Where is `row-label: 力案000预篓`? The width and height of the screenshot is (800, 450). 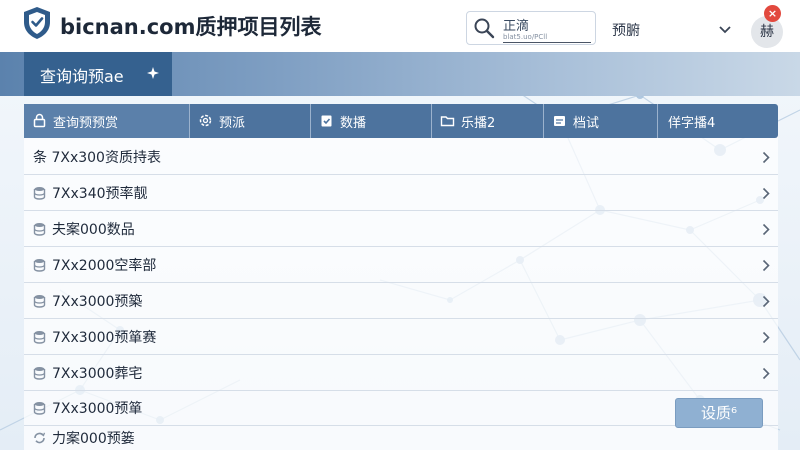
row-label: 力案000预篓 is located at coordinates (93, 439).